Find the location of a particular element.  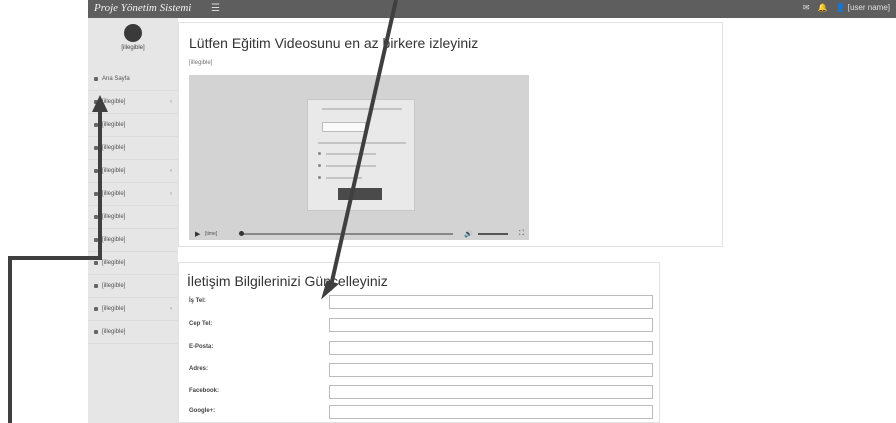

arrow-shaft-main is located at coordinates (363, 145).